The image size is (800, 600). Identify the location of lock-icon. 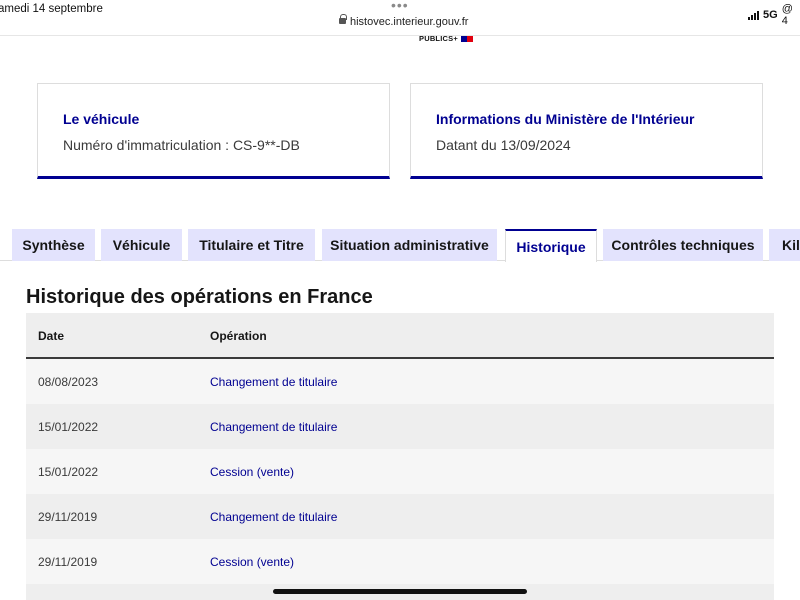
(343, 20).